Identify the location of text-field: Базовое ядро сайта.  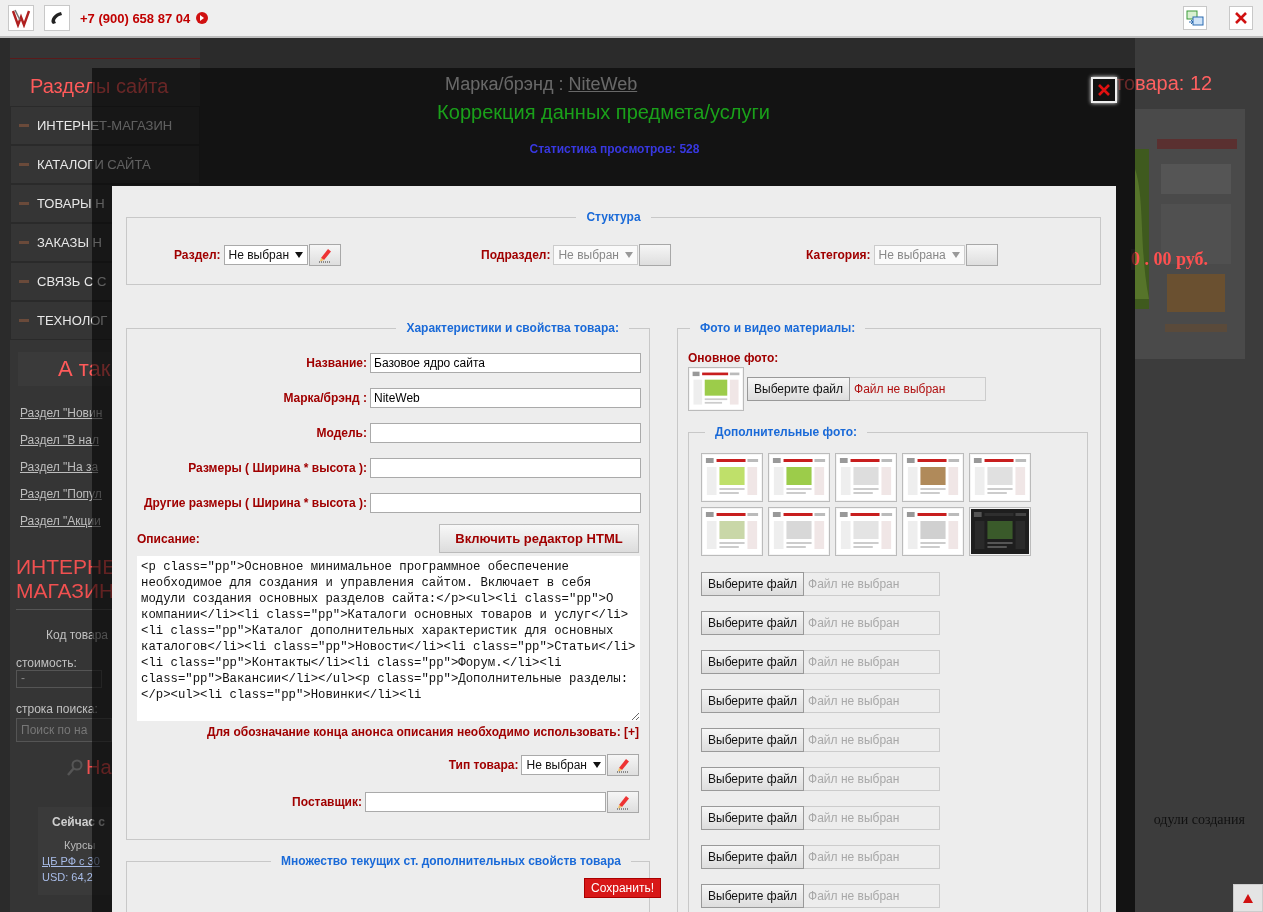
(505, 362).